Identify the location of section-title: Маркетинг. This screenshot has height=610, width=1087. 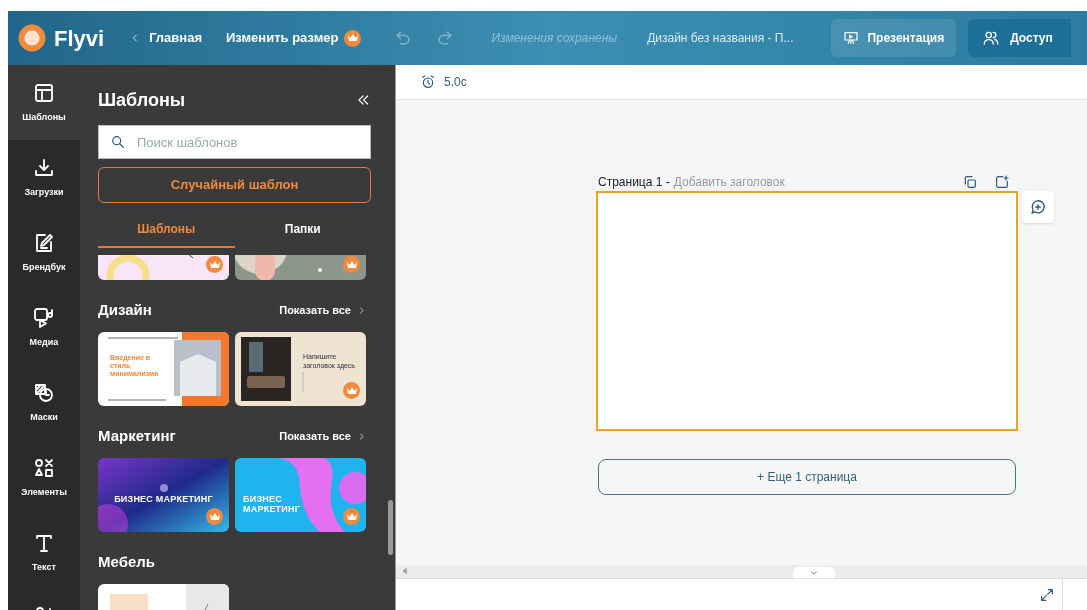
(137, 436).